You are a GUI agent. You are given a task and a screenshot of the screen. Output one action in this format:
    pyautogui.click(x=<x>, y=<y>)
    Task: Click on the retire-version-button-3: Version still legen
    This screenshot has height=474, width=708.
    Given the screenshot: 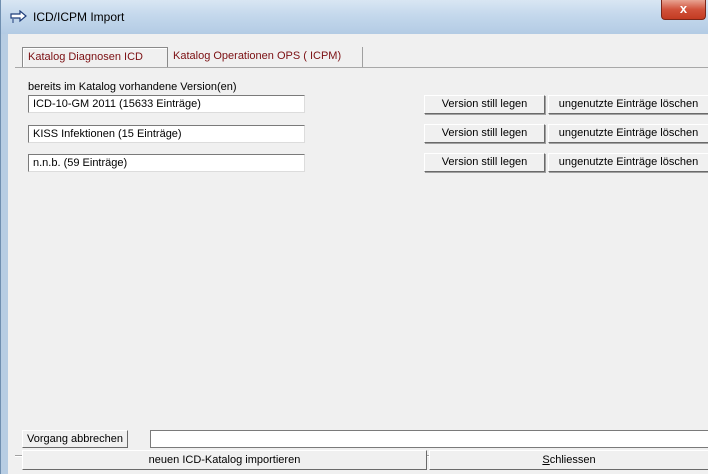 What is the action you would take?
    pyautogui.click(x=484, y=162)
    